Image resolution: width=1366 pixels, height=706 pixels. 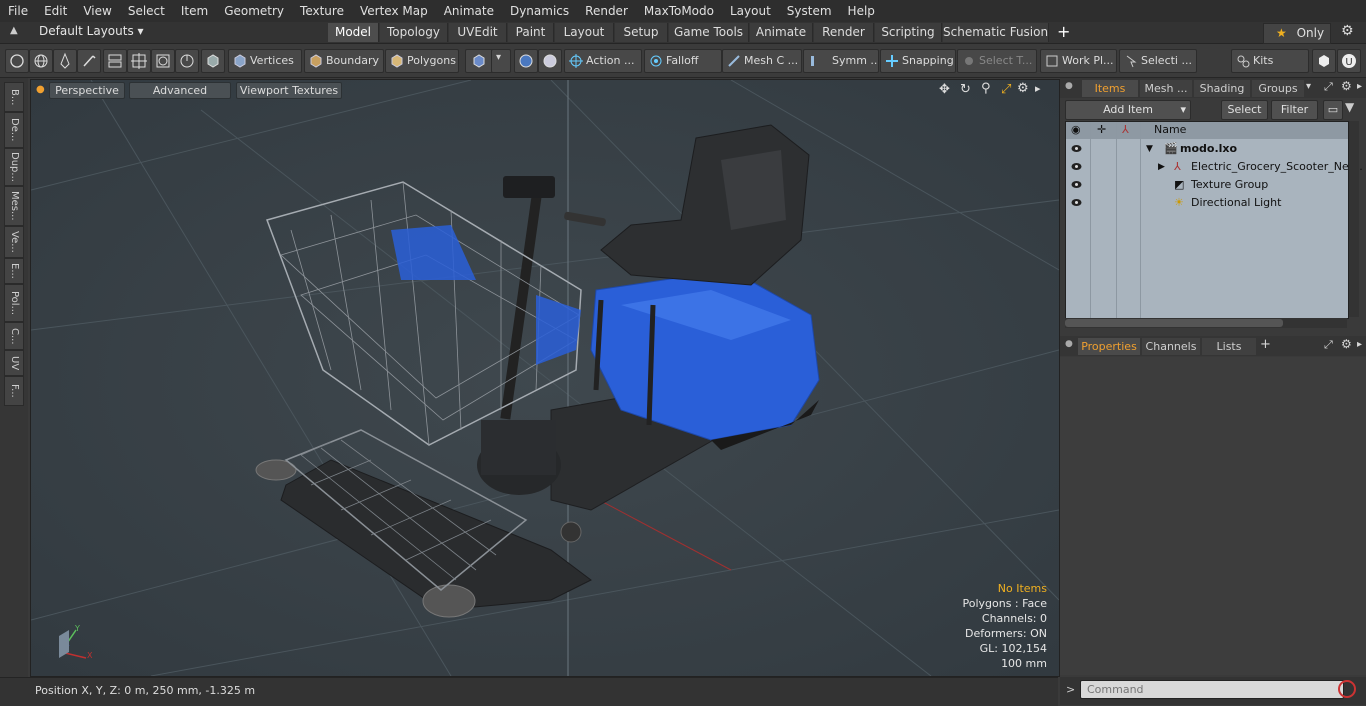 I want to click on add-props-tab-button: +, so click(x=1265, y=344).